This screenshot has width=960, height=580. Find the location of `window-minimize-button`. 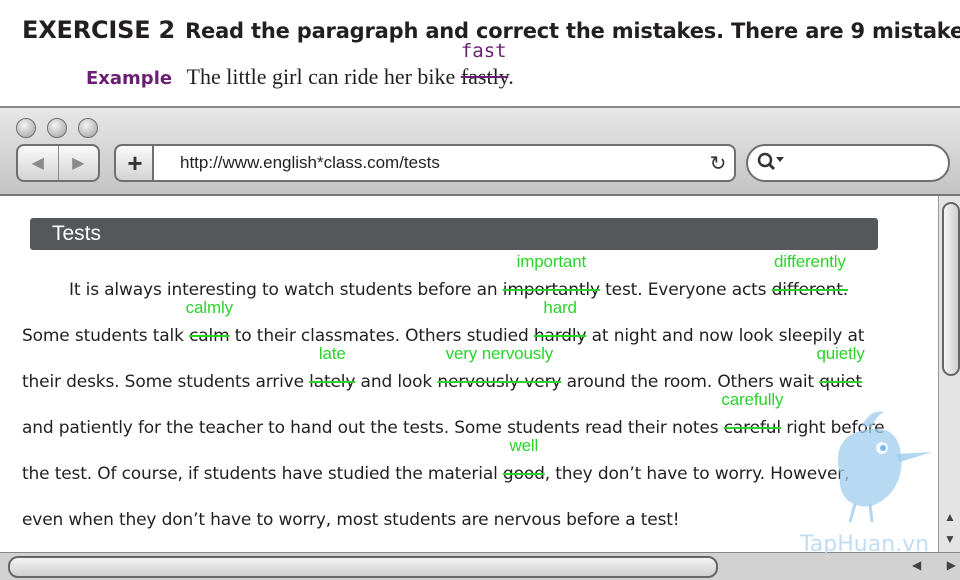

window-minimize-button is located at coordinates (57, 128).